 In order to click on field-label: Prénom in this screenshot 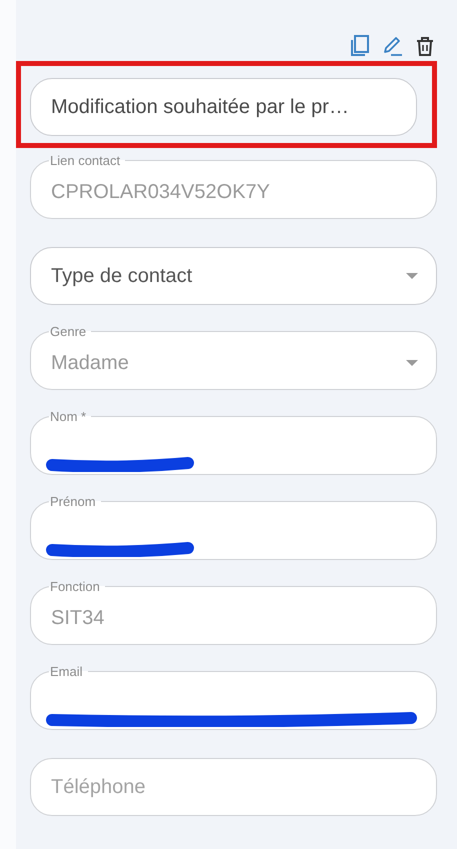, I will do `click(73, 501)`.